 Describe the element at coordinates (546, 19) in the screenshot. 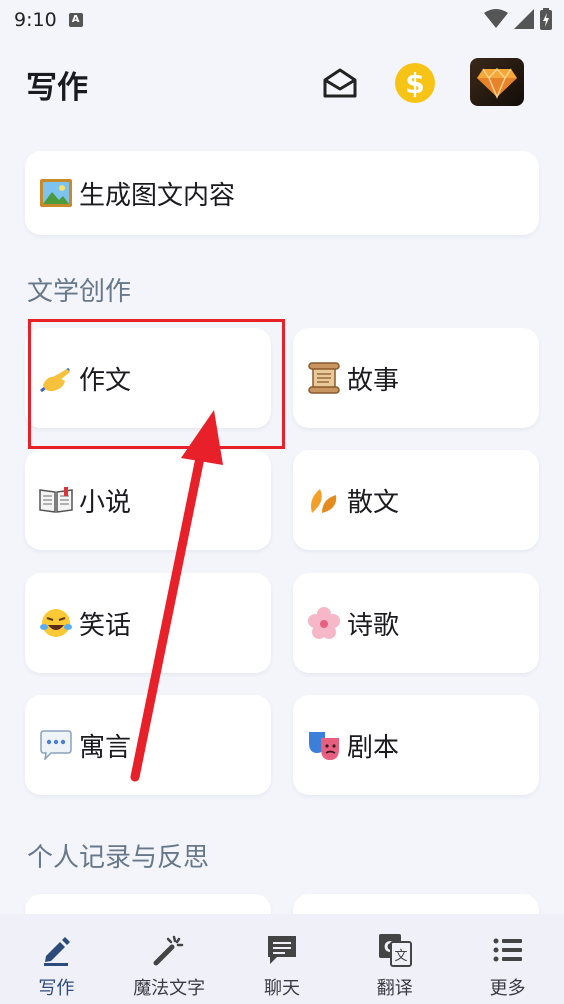

I see `battery-icon` at that location.